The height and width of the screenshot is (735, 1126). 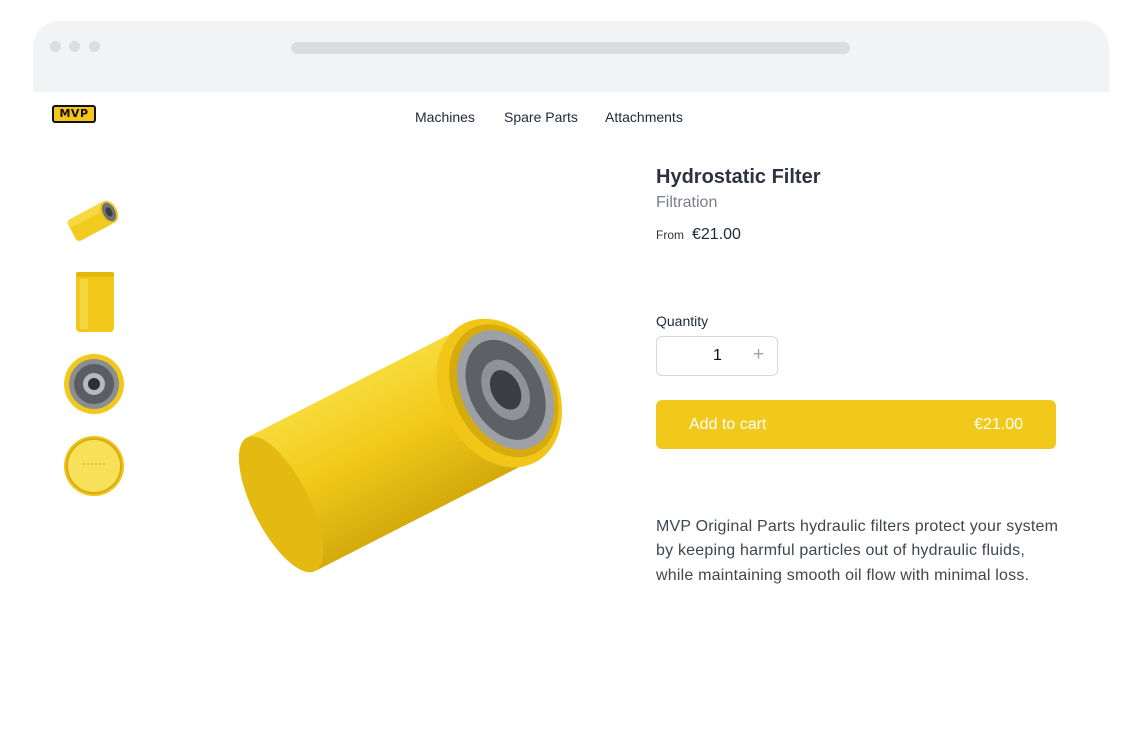 I want to click on window-maximize-dot, so click(x=94, y=46).